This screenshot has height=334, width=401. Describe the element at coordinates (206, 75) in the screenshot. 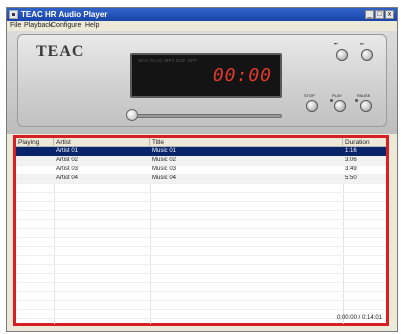

I see `time-display: WAV FLAC MP3 DSF DFF 00:00` at that location.